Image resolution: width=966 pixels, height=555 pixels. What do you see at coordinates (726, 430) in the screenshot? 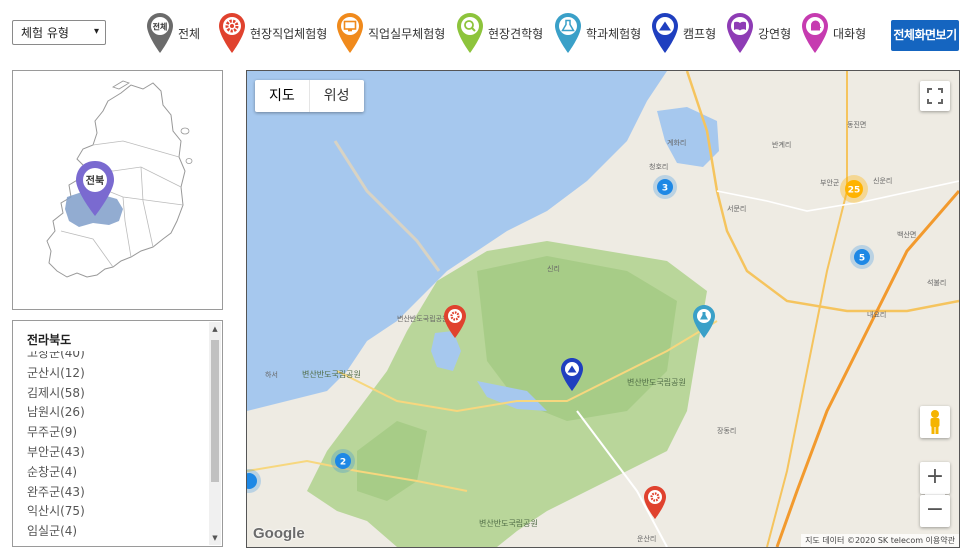
I see `place-label: 장동리` at bounding box center [726, 430].